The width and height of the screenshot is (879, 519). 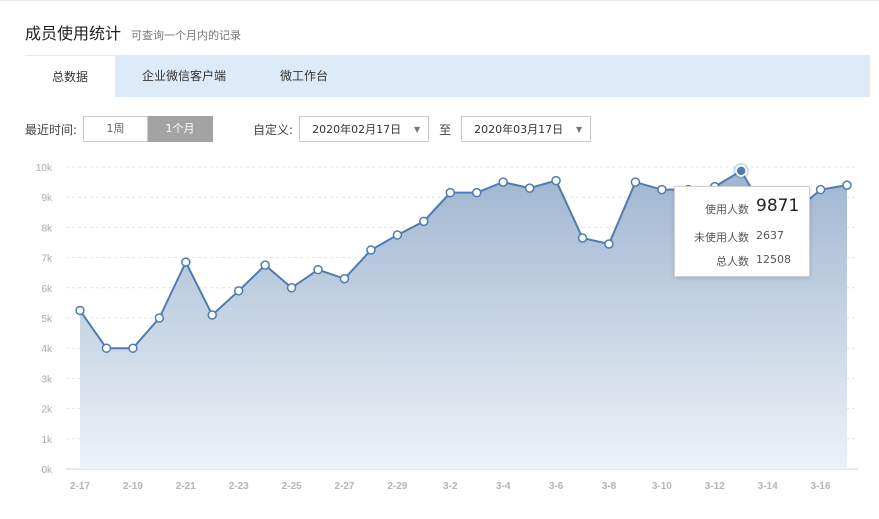 I want to click on top-divider, so click(x=439, y=0).